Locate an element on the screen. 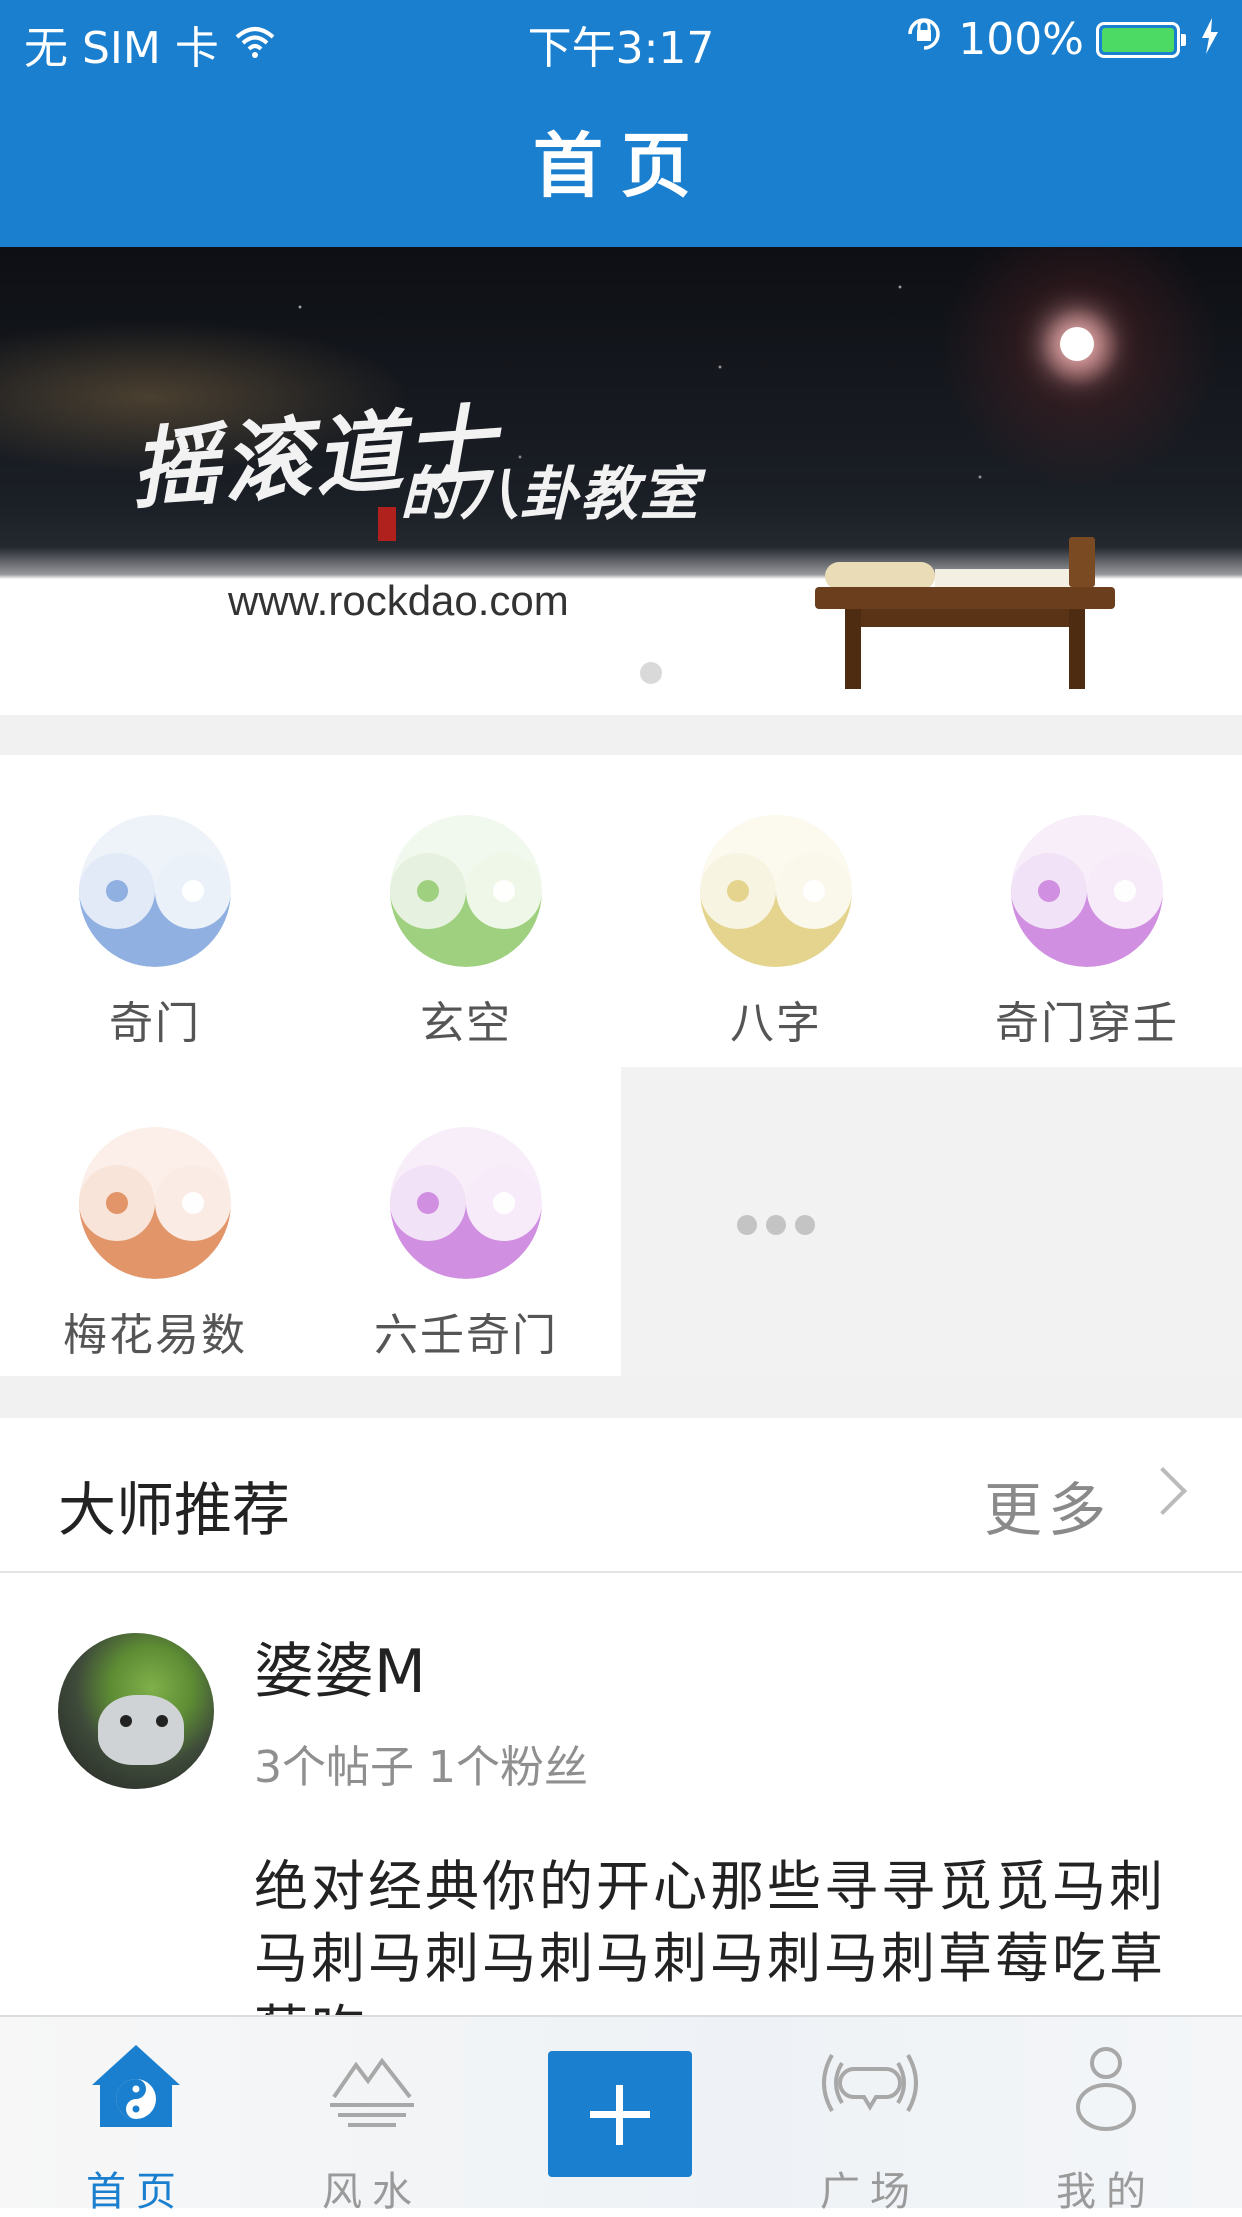 The image size is (1242, 2217). category-label: 玄空 is located at coordinates (466, 1023).